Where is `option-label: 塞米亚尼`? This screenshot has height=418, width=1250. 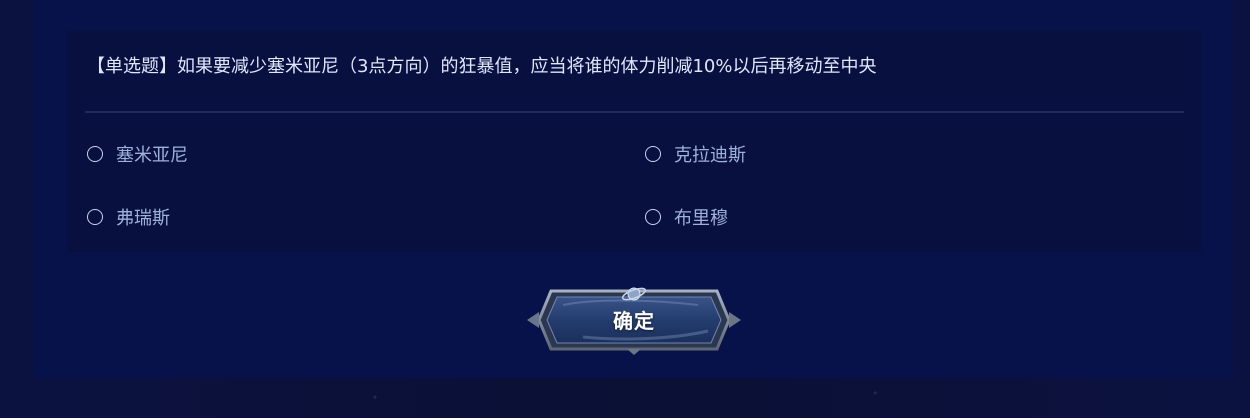
option-label: 塞米亚尼 is located at coordinates (152, 155).